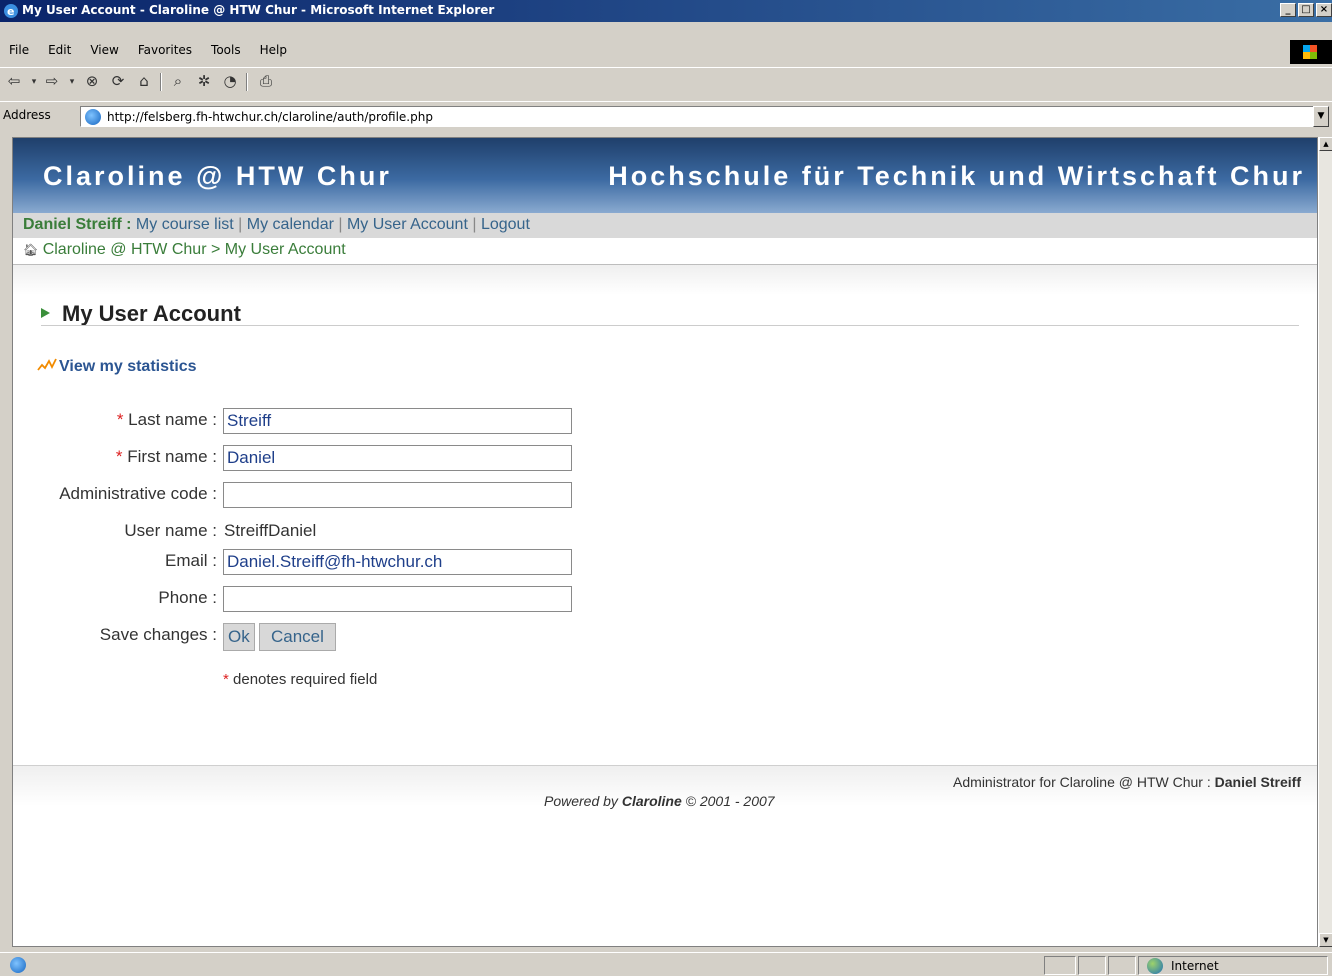  I want to click on maximize-button: □, so click(1306, 10).